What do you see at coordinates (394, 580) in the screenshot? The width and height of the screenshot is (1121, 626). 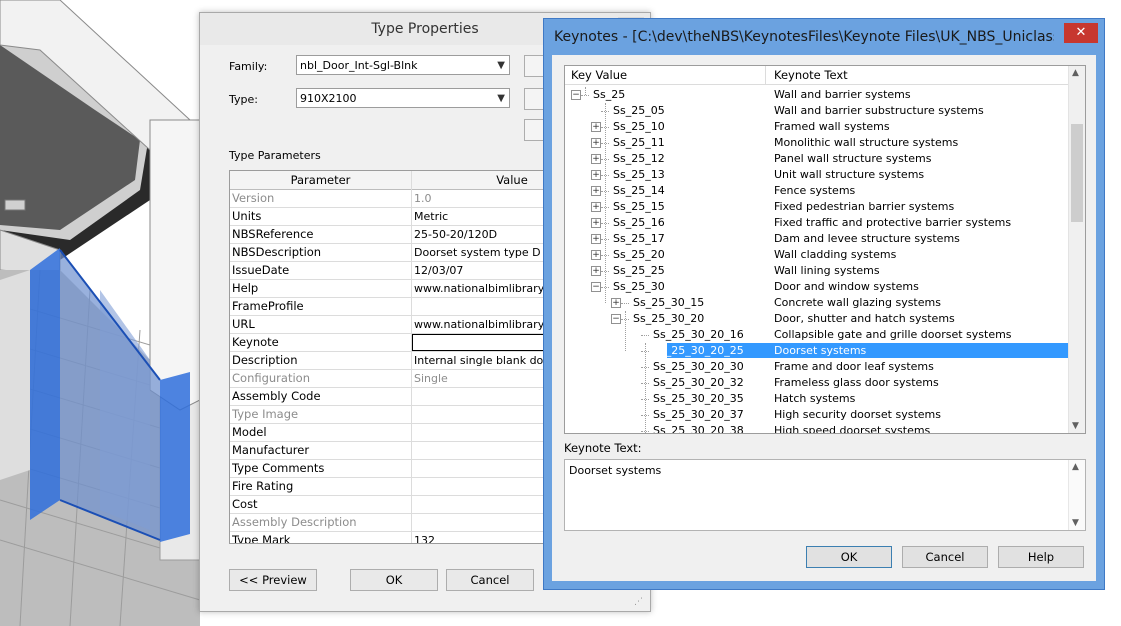 I see `tp-ok-button: OK` at bounding box center [394, 580].